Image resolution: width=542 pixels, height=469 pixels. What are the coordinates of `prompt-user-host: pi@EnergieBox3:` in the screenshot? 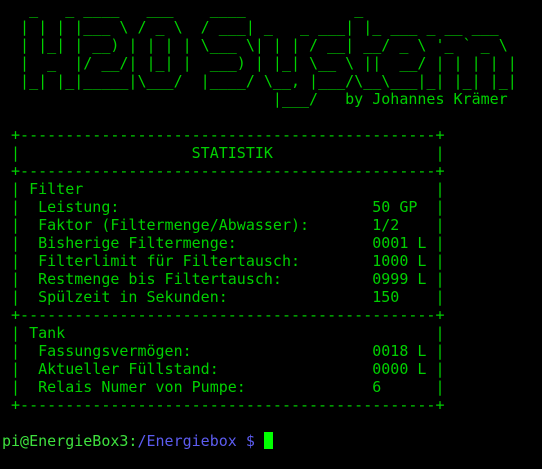 It's located at (70, 441).